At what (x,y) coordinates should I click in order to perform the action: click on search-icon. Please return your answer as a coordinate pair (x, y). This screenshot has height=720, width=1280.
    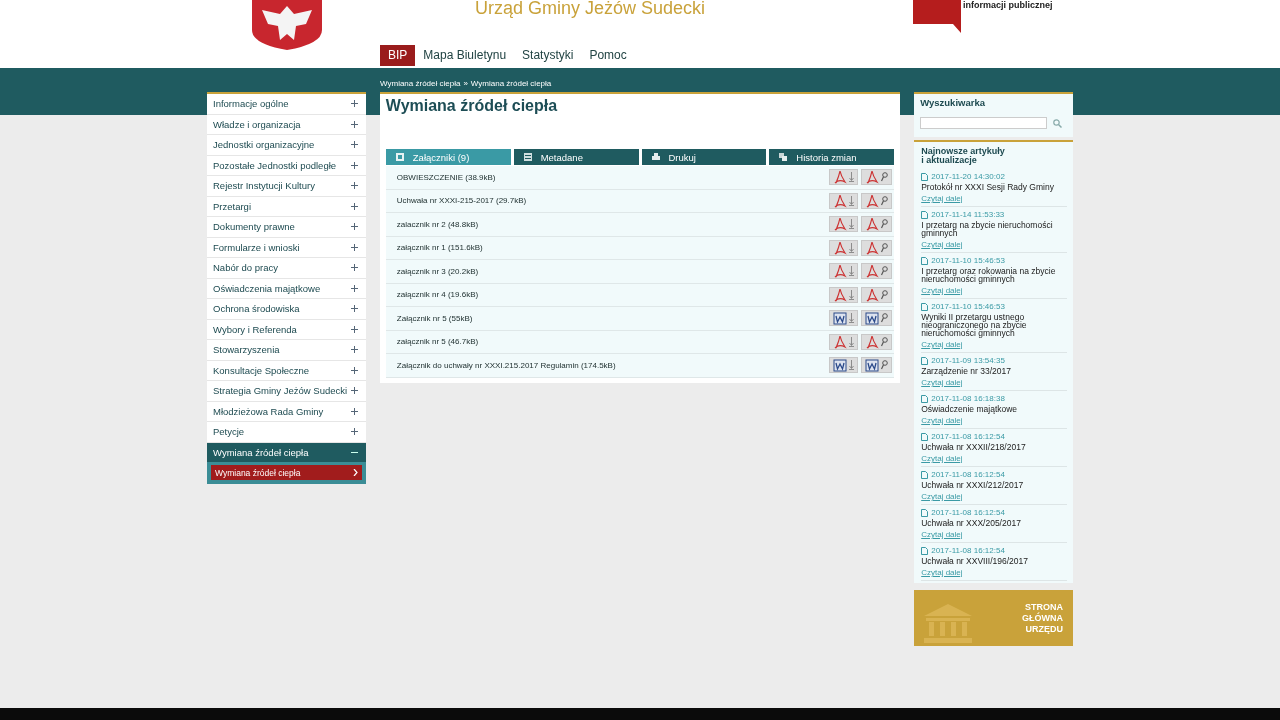
    Looking at the image, I should click on (1058, 123).